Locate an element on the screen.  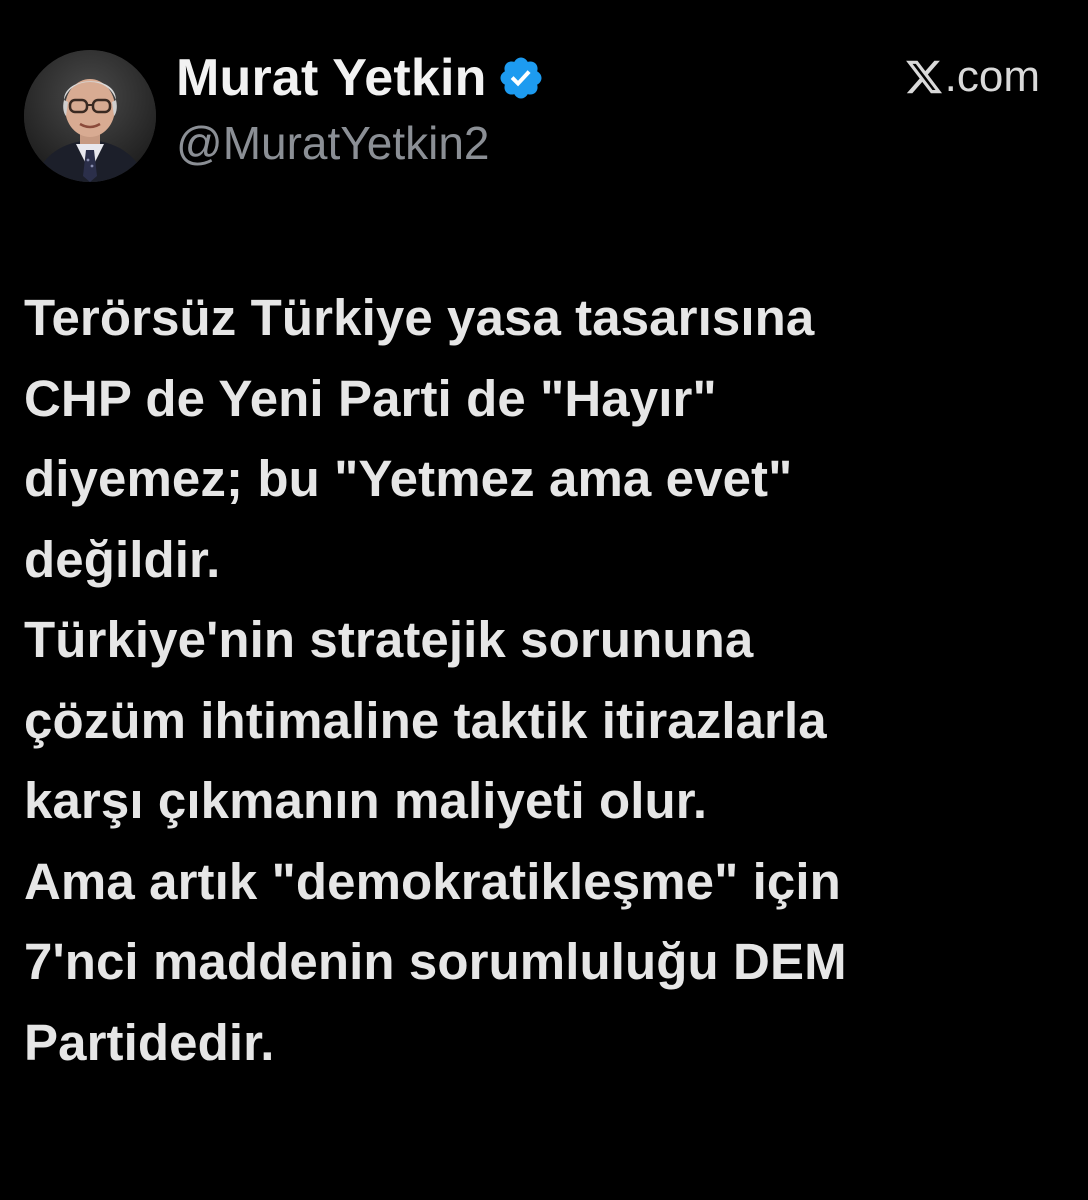
profile-photo-icon is located at coordinates (90, 116).